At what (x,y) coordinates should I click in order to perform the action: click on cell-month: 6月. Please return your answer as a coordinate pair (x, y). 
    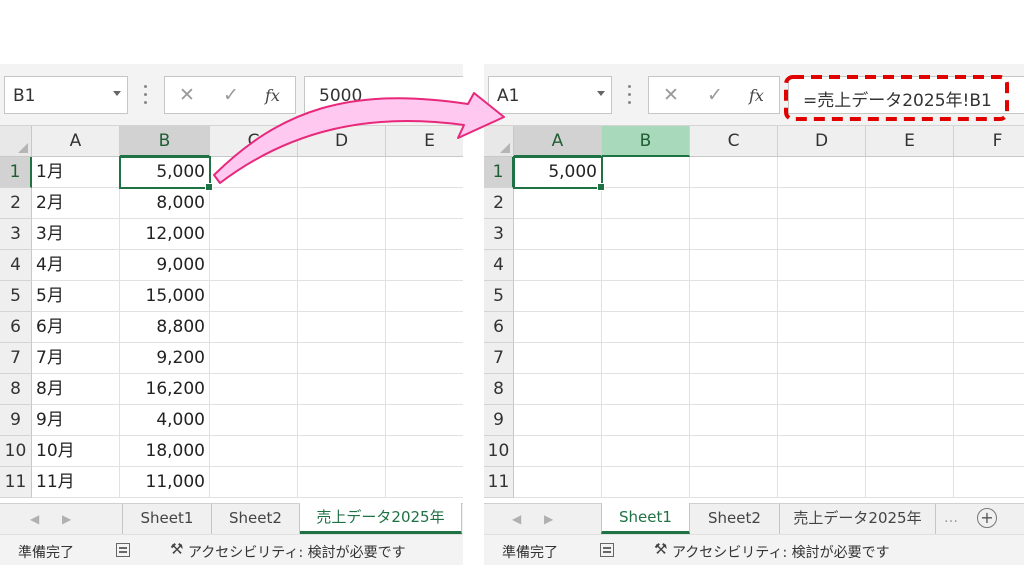
    Looking at the image, I should click on (76, 327).